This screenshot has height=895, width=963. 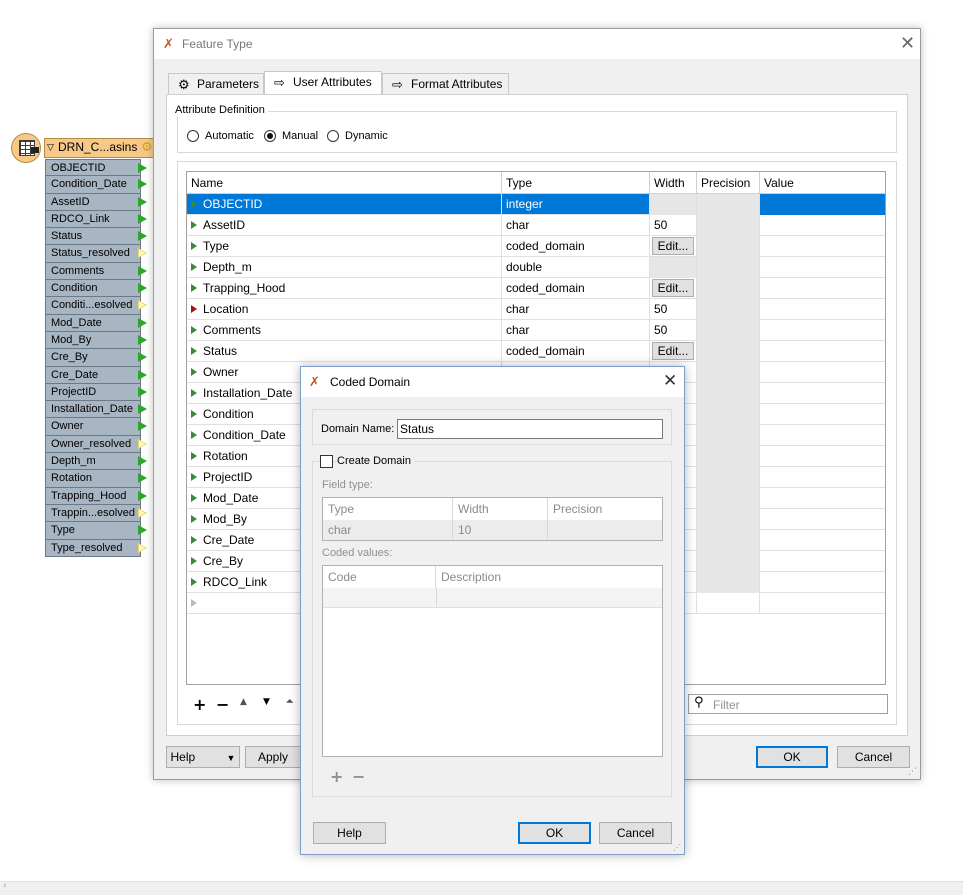 What do you see at coordinates (96, 340) in the screenshot?
I see `node-attribute: Mod_By` at bounding box center [96, 340].